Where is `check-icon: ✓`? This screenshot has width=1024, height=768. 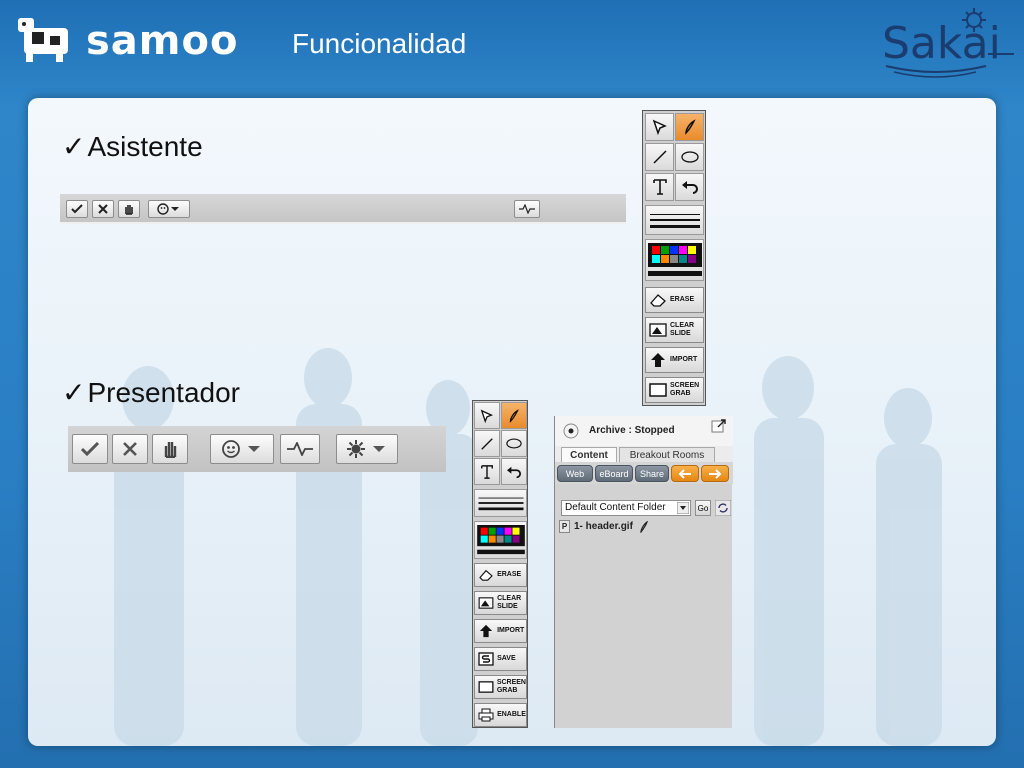
check-icon: ✓ is located at coordinates (74, 146).